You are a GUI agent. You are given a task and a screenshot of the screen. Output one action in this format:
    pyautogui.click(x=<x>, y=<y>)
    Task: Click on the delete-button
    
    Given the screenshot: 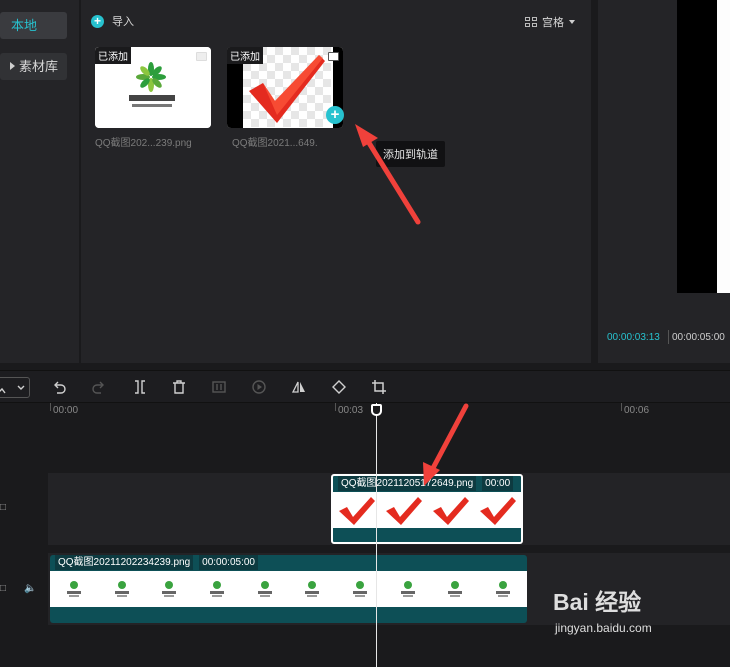 What is the action you would take?
    pyautogui.click(x=179, y=387)
    